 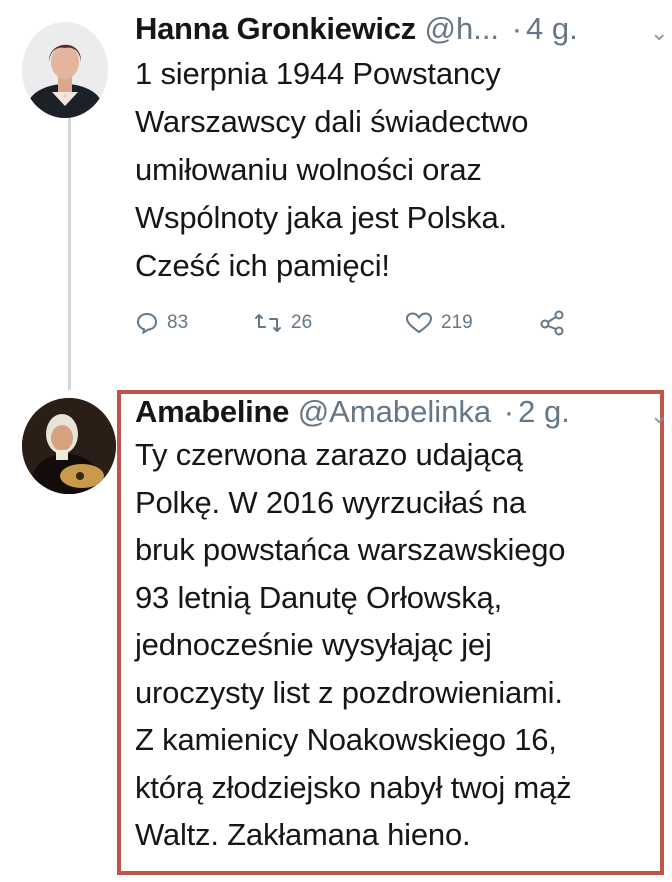 I want to click on reply-count: 83, so click(x=178, y=322).